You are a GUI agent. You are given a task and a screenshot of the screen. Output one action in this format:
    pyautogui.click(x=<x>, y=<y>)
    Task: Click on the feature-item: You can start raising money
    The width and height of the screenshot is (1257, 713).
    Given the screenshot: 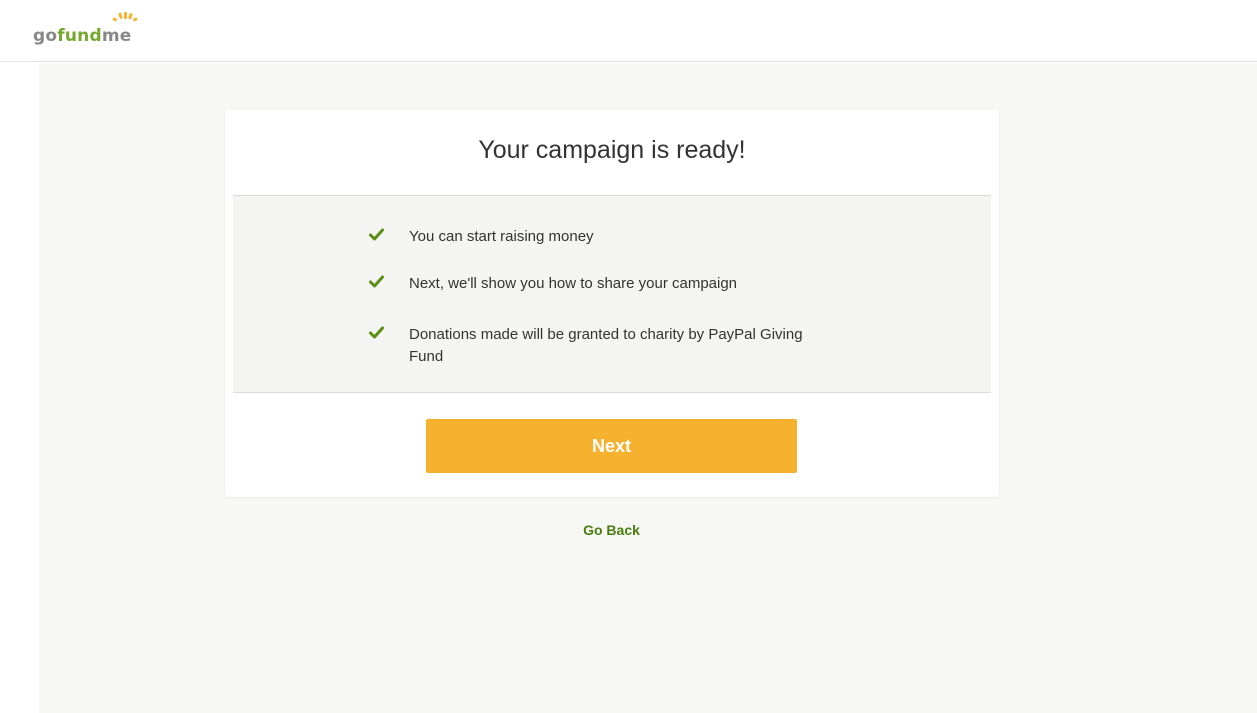 What is the action you would take?
    pyautogui.click(x=599, y=237)
    